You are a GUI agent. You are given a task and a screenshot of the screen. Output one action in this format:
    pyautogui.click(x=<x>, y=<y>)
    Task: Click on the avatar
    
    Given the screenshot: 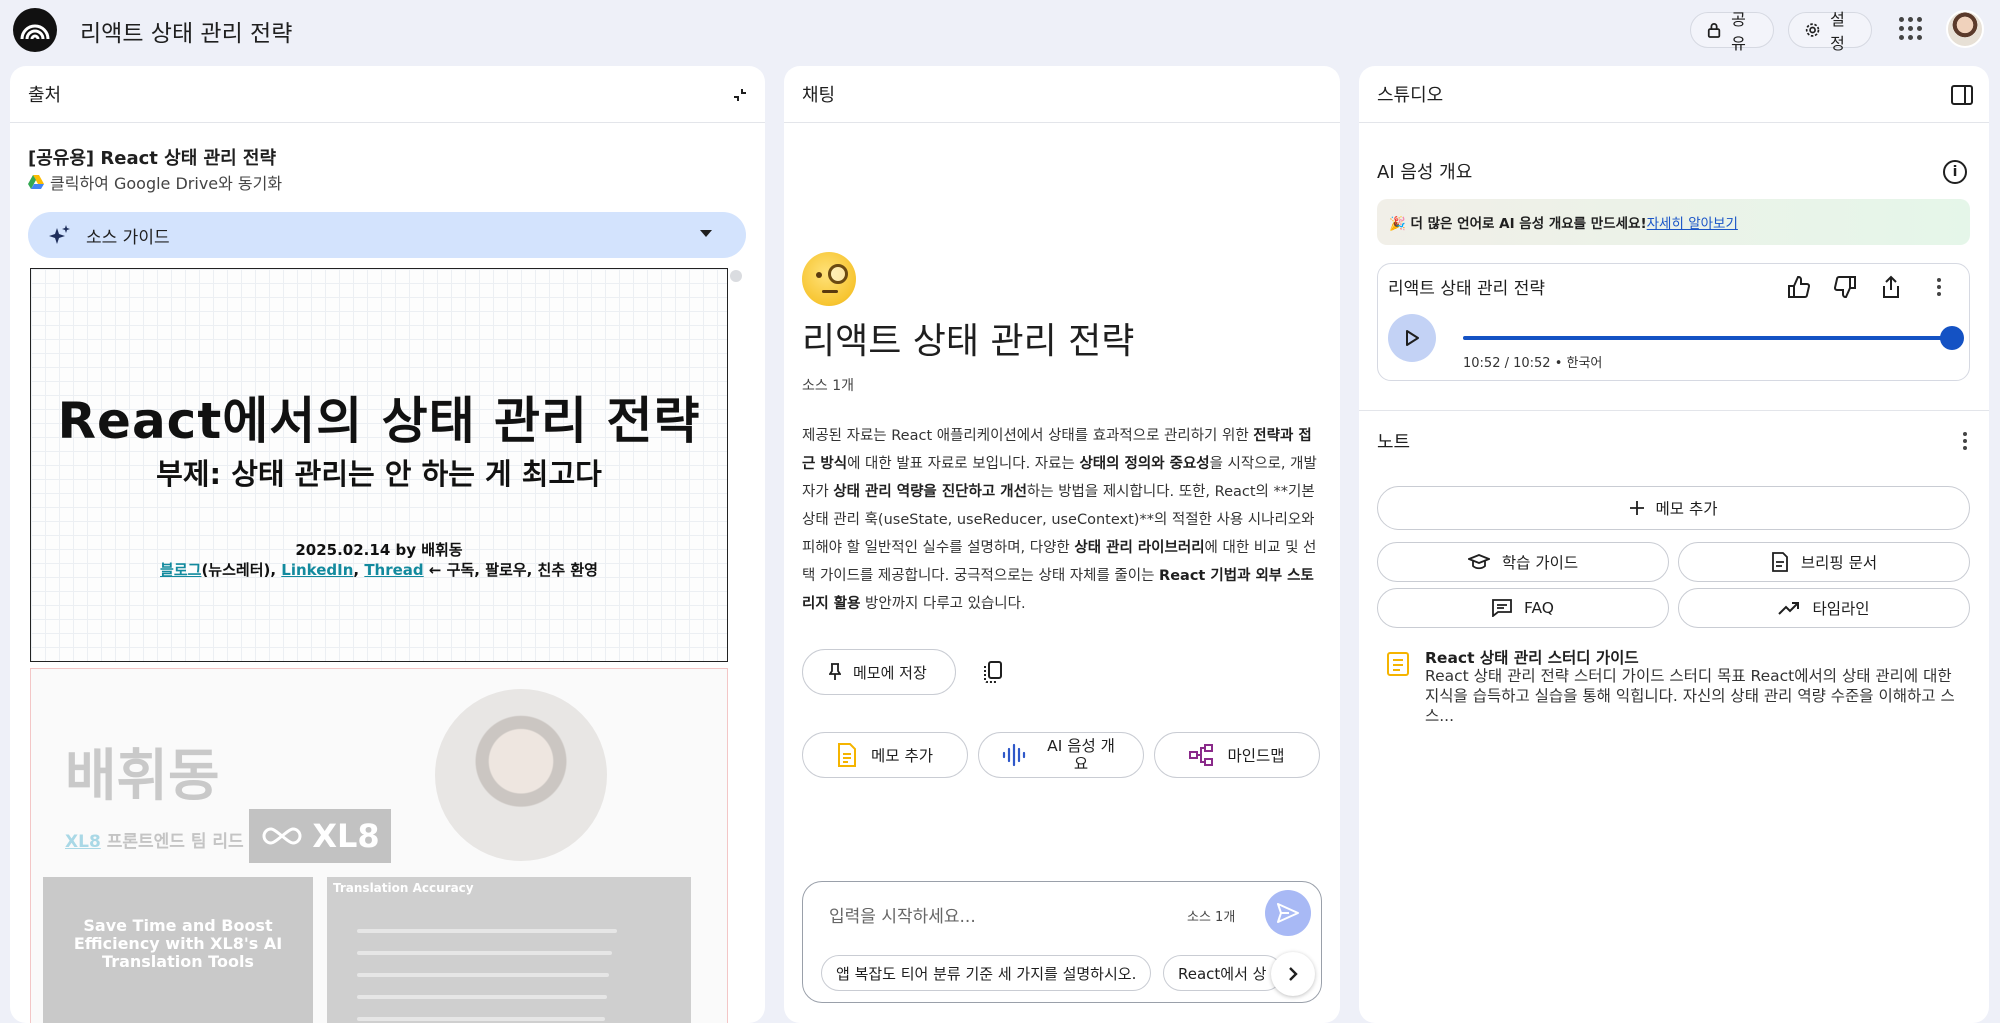 What is the action you would take?
    pyautogui.click(x=1965, y=29)
    